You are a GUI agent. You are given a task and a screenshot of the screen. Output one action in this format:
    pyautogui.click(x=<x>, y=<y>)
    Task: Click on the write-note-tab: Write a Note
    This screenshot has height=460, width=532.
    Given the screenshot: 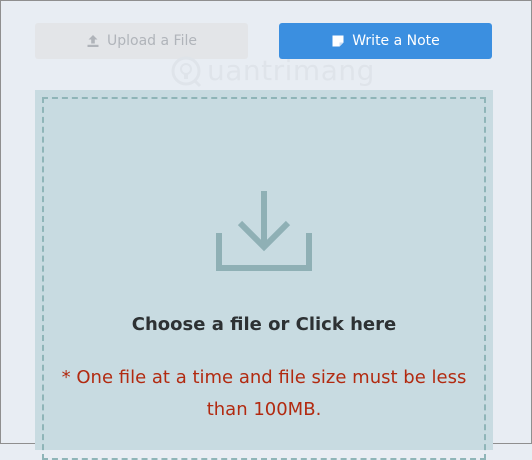 What is the action you would take?
    pyautogui.click(x=385, y=41)
    